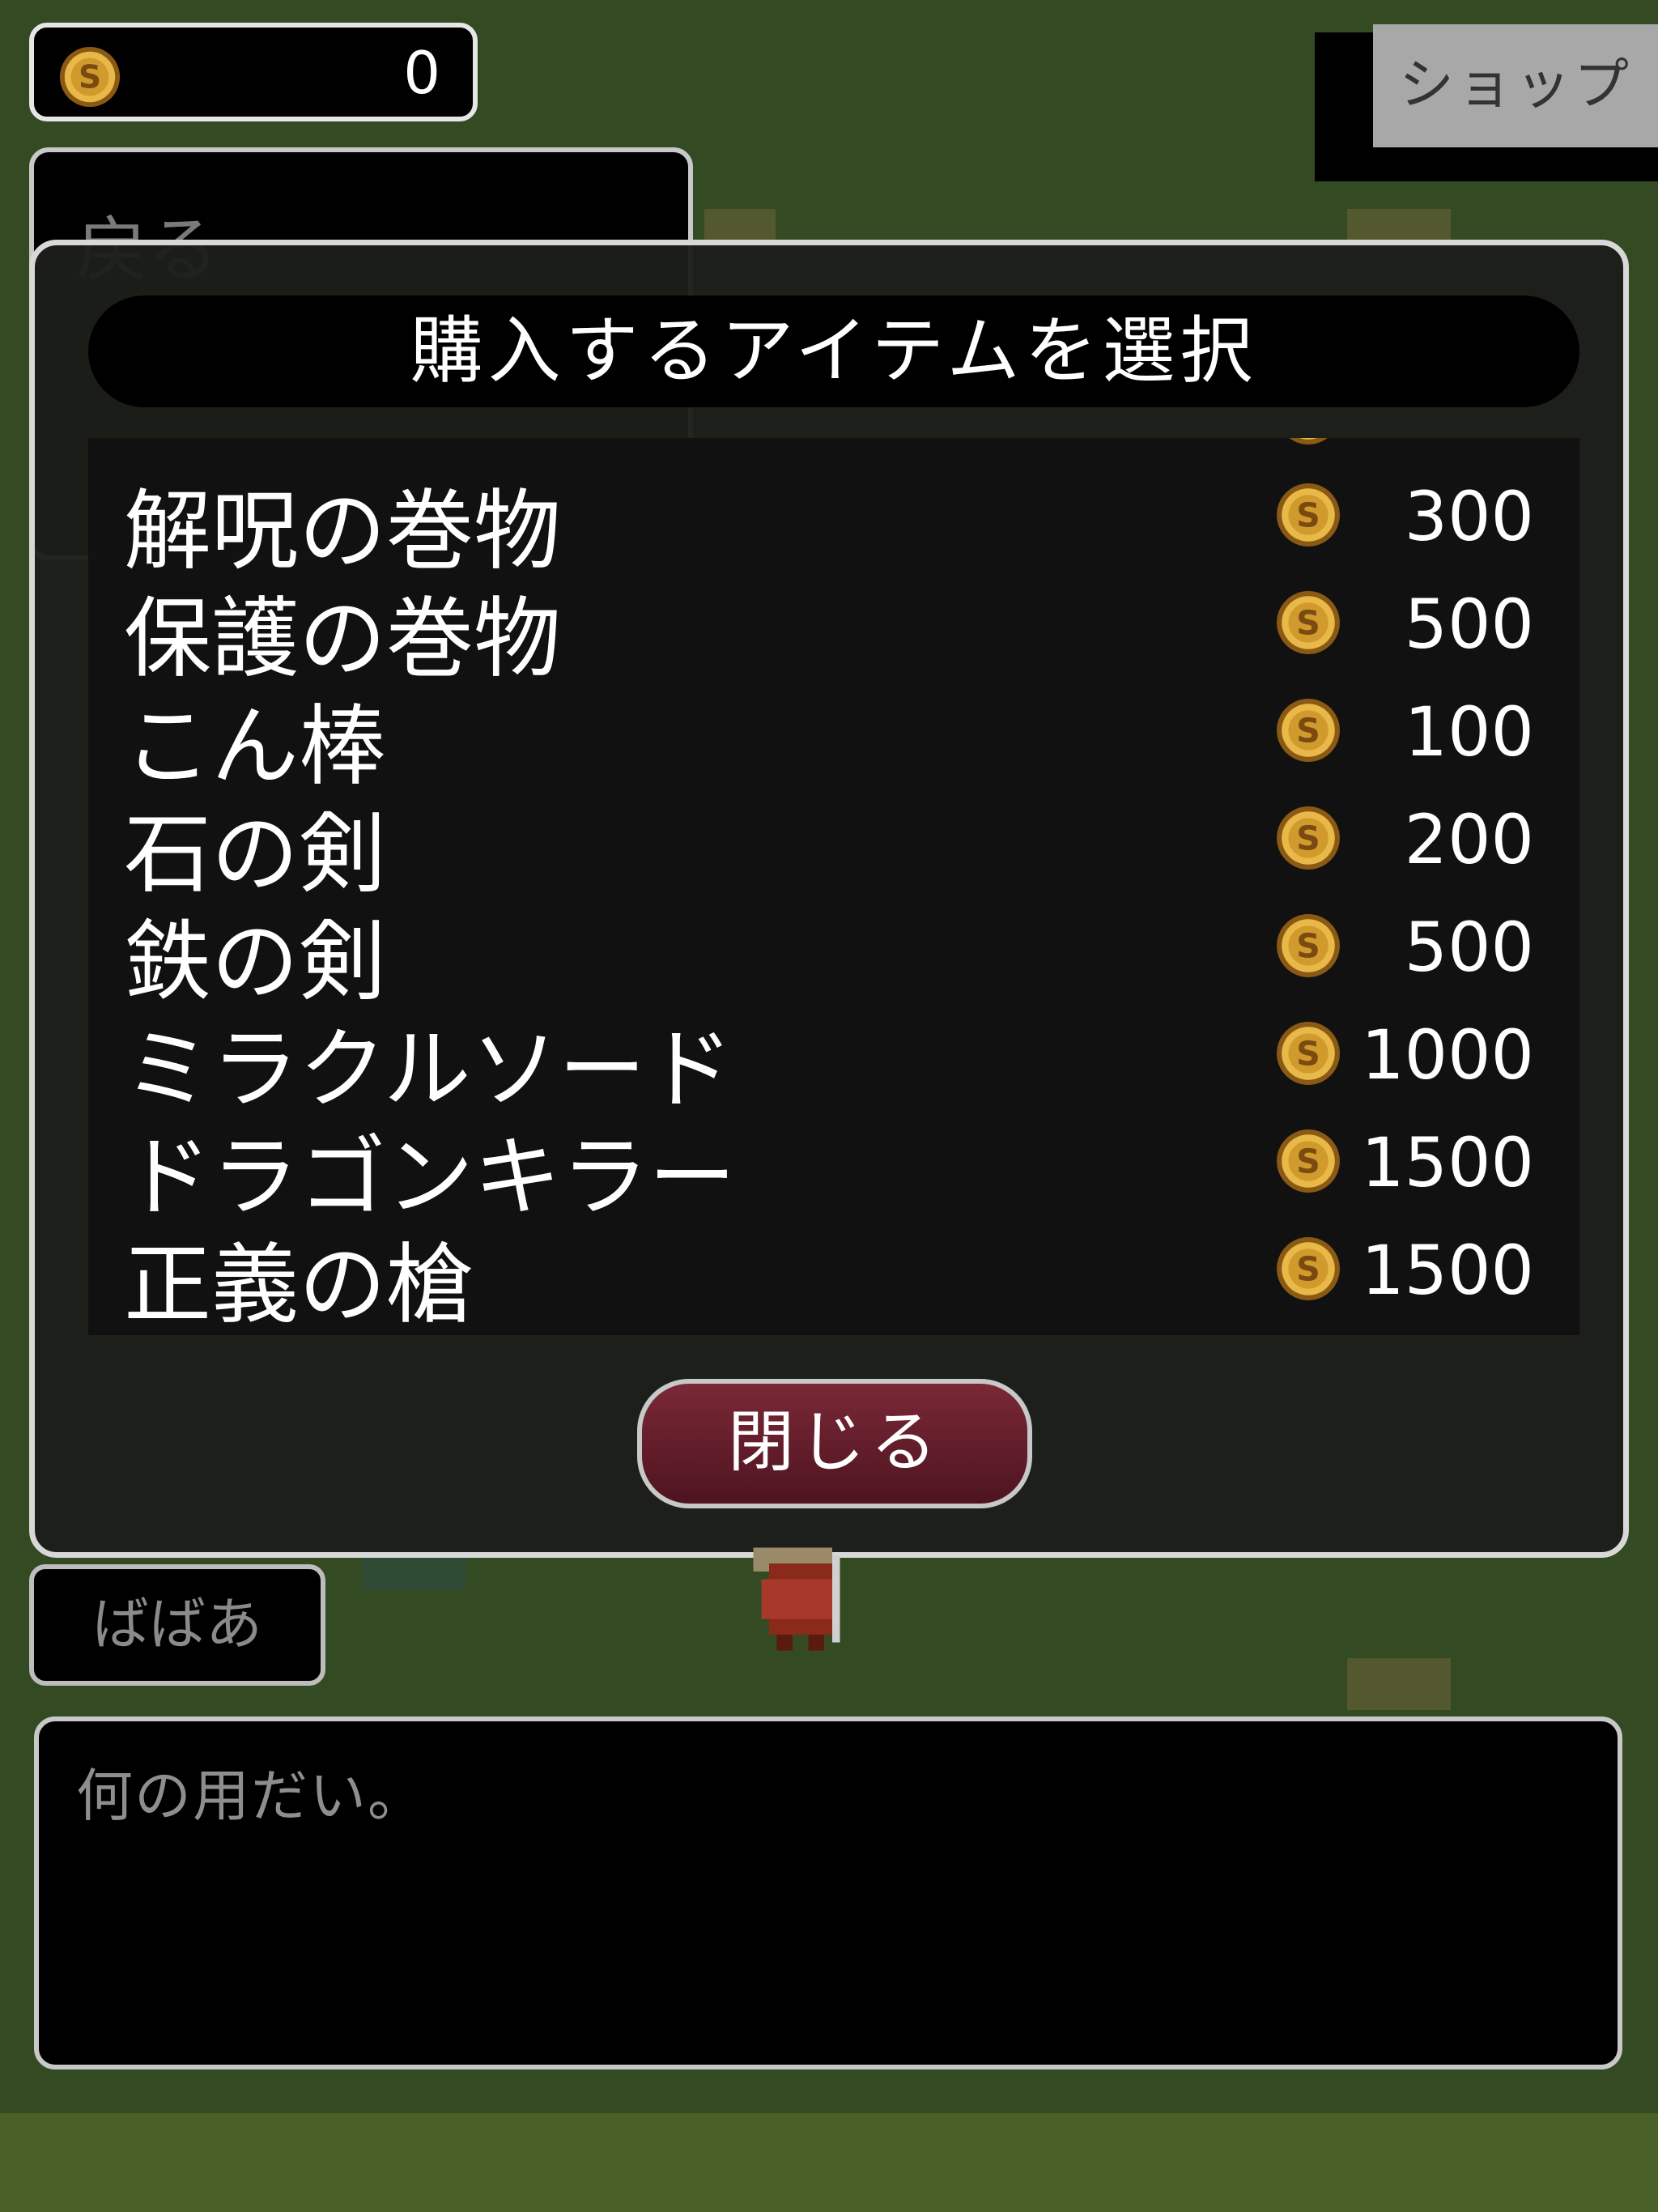  Describe the element at coordinates (833, 1272) in the screenshot. I see `list-item: 正義の槍 S 1500` at that location.